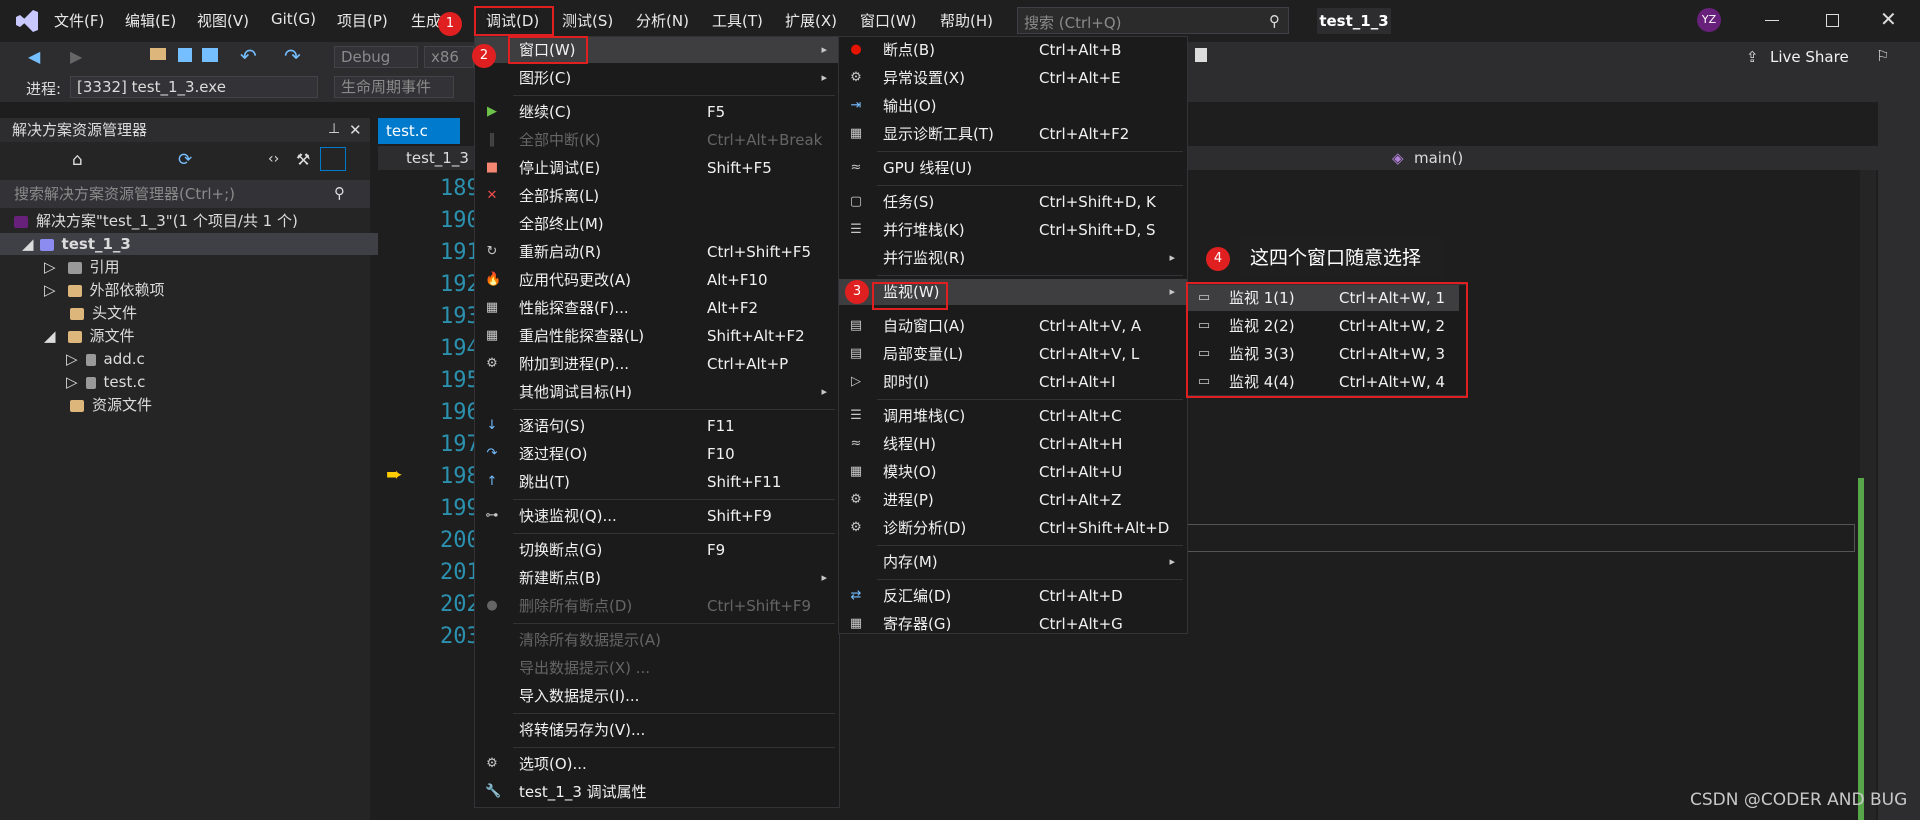 The width and height of the screenshot is (1920, 820). I want to click on debug-menu-item: ⊶ 快速监视(Q)... Shift+F9, so click(657, 516).